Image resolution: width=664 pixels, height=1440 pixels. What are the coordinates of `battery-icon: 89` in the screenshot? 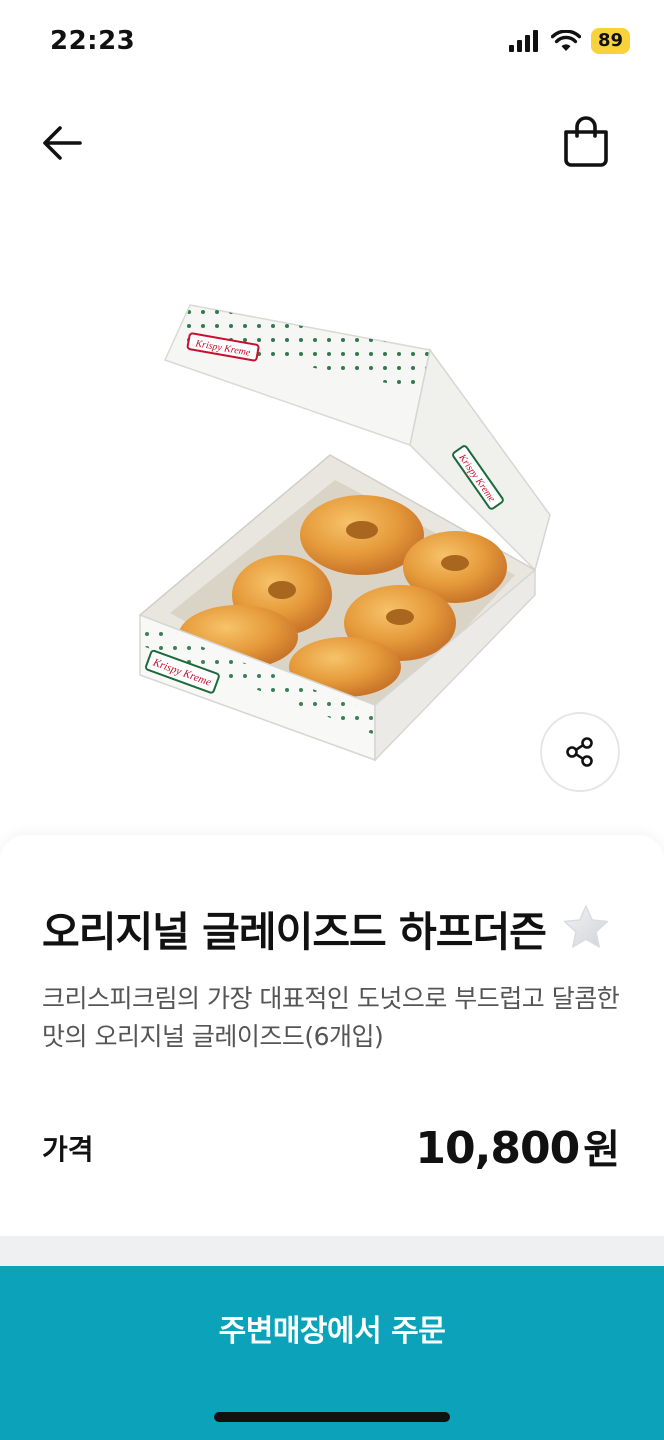 It's located at (610, 41).